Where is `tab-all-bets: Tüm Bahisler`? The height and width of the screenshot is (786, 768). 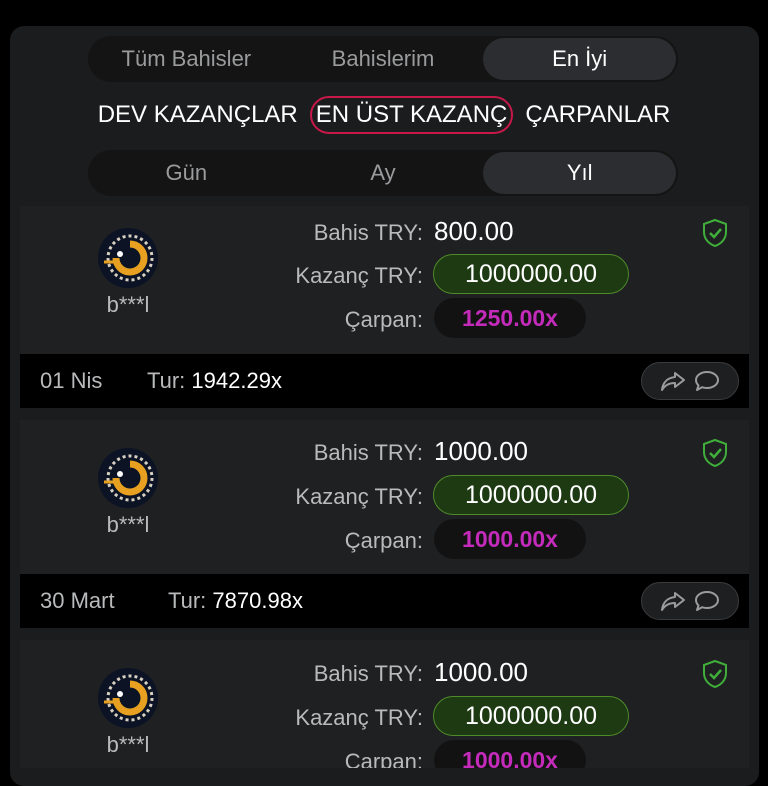 tab-all-bets: Tüm Bahisler is located at coordinates (186, 59).